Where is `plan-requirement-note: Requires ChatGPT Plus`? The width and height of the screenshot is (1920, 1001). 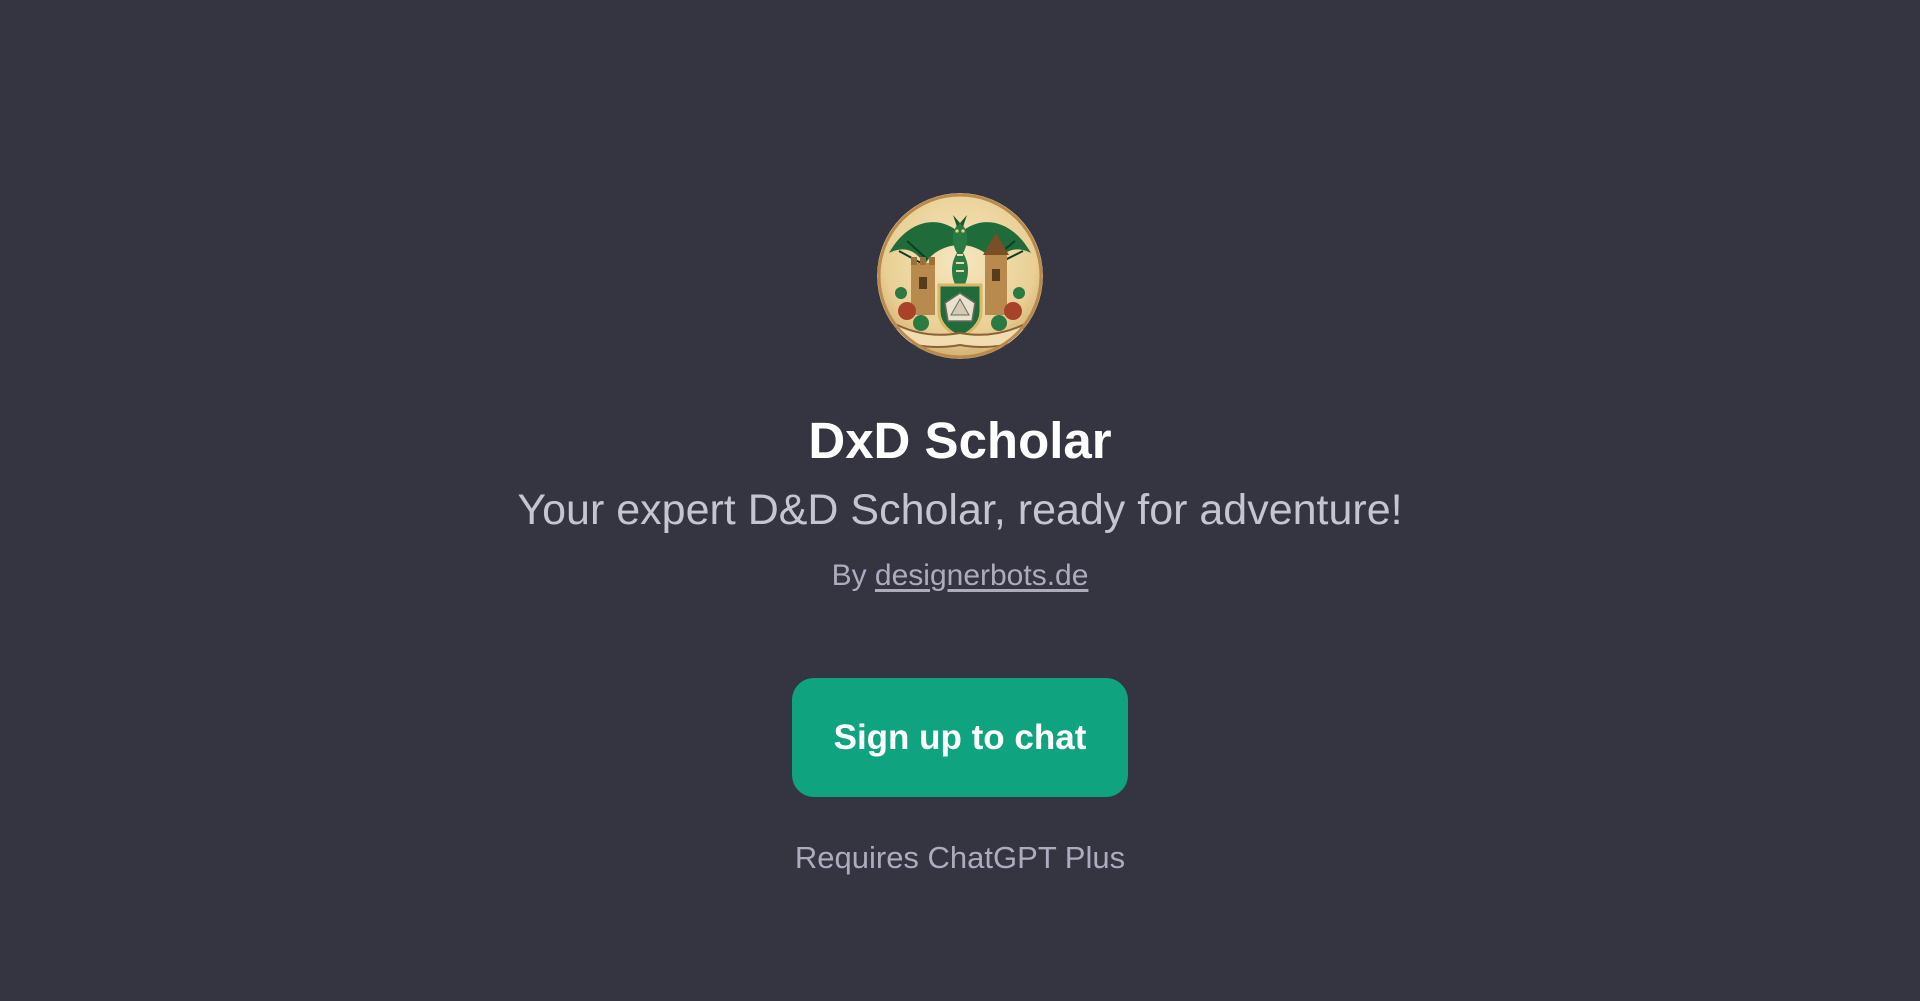
plan-requirement-note: Requires ChatGPT Plus is located at coordinates (960, 857).